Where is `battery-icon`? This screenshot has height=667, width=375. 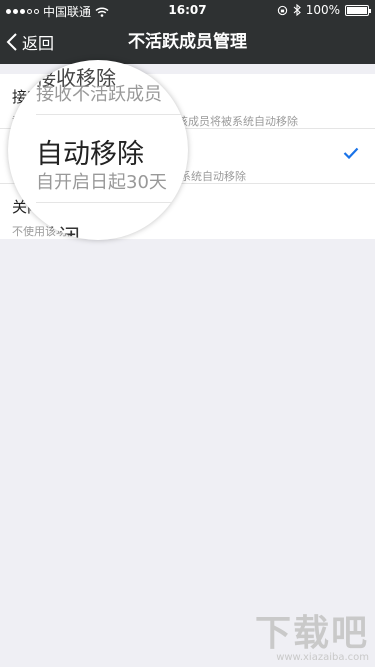
battery-icon is located at coordinates (358, 10).